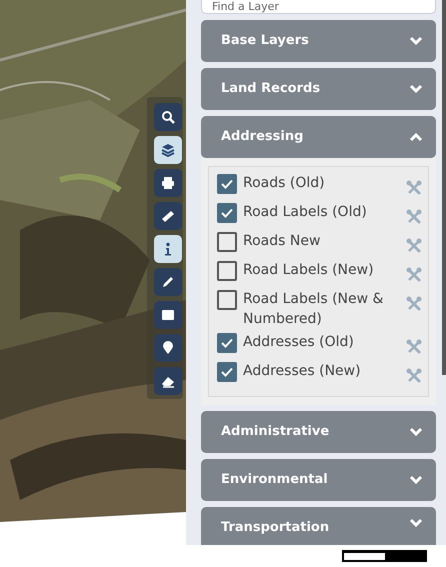 This screenshot has width=446, height=567. Describe the element at coordinates (318, 137) in the screenshot. I see `accordion-header: Addressing` at that location.